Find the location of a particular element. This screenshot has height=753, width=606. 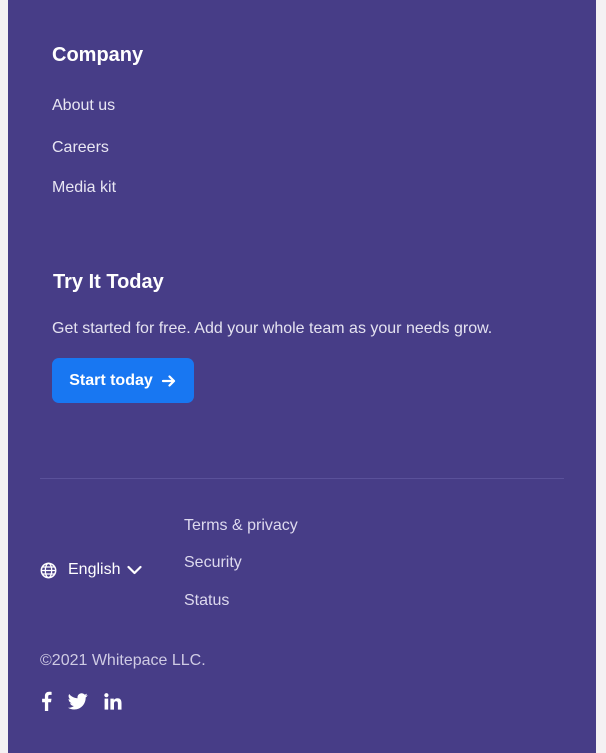

chevron-down-icon is located at coordinates (135, 570).